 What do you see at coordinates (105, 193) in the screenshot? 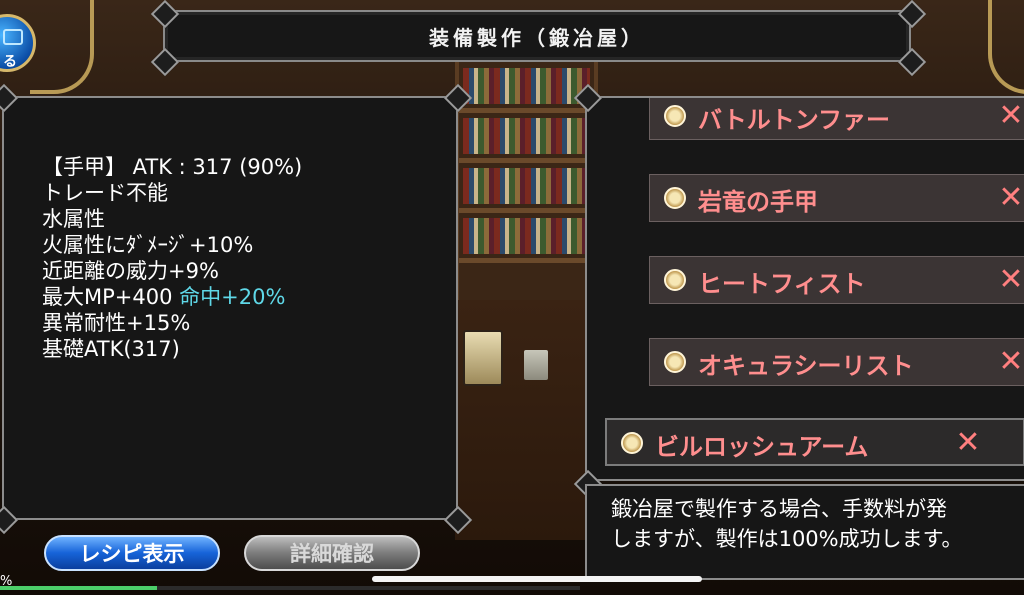
I see `stat-line: トレード不能` at bounding box center [105, 193].